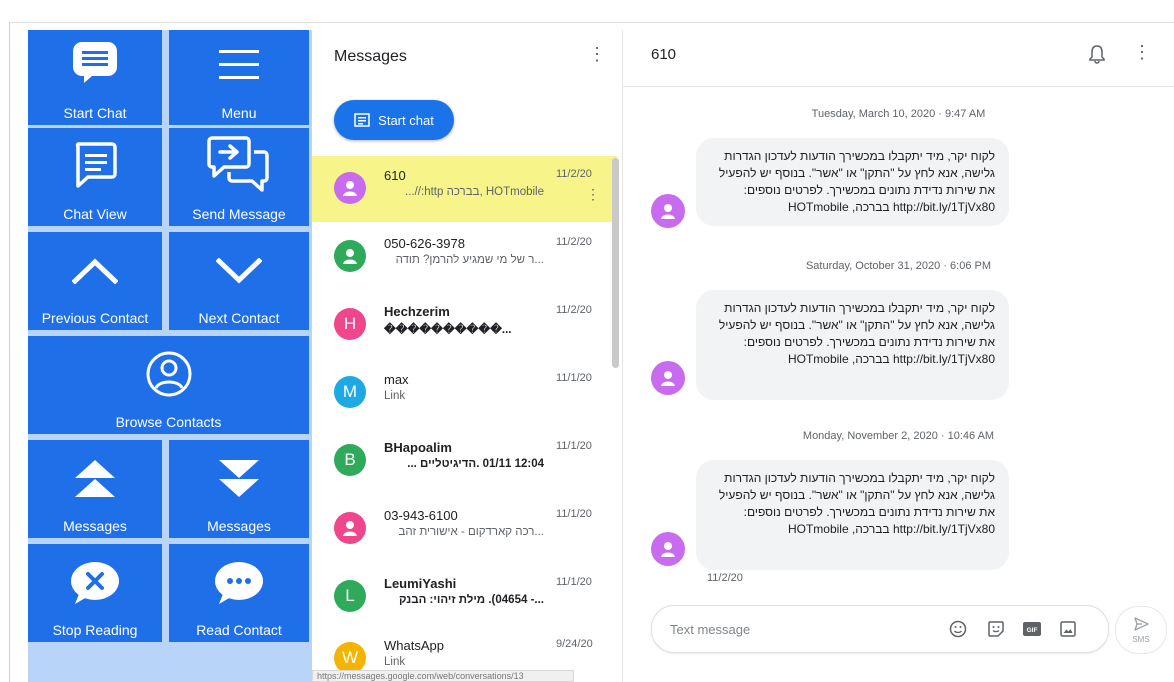 Image resolution: width=1174 pixels, height=682 pixels. I want to click on conversation-item: M max Link 11/1/20, so click(464, 393).